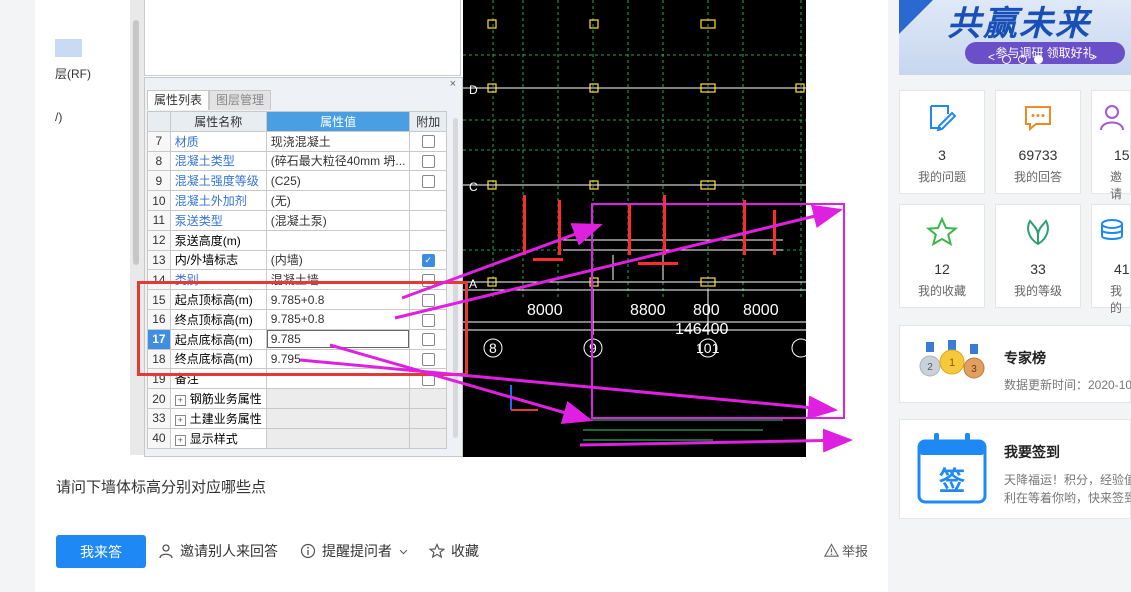  Describe the element at coordinates (218, 260) in the screenshot. I see `property-name: 内/外墙标志` at that location.